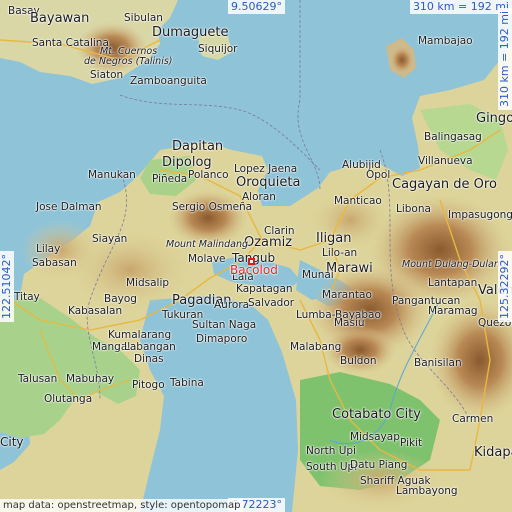  I want to click on place-label: Dimaporo, so click(222, 339).